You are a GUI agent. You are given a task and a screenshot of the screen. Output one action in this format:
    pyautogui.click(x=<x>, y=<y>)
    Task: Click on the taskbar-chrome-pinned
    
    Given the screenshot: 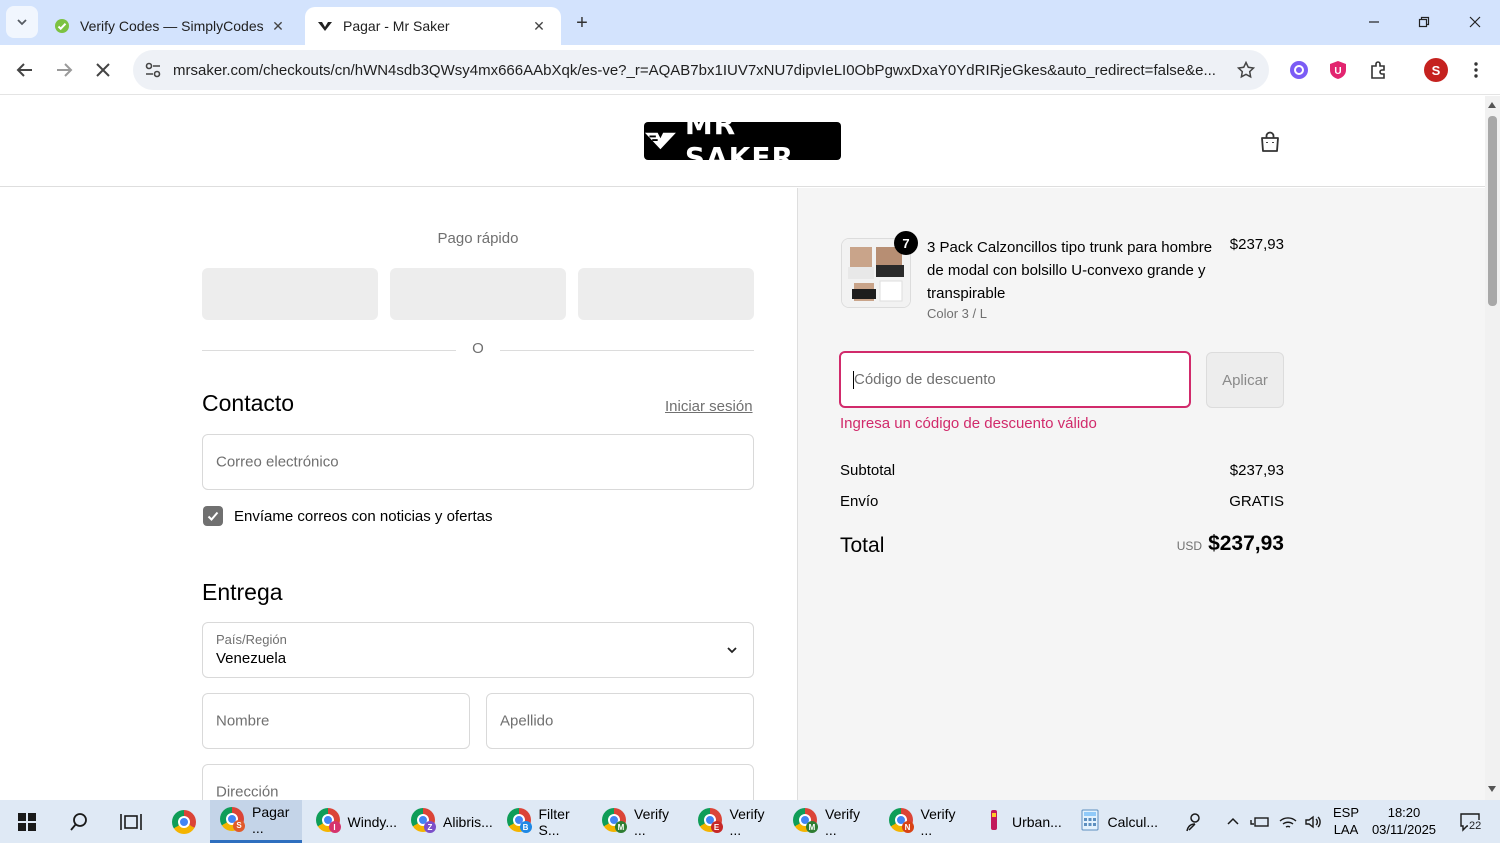 What is the action you would take?
    pyautogui.click(x=184, y=821)
    